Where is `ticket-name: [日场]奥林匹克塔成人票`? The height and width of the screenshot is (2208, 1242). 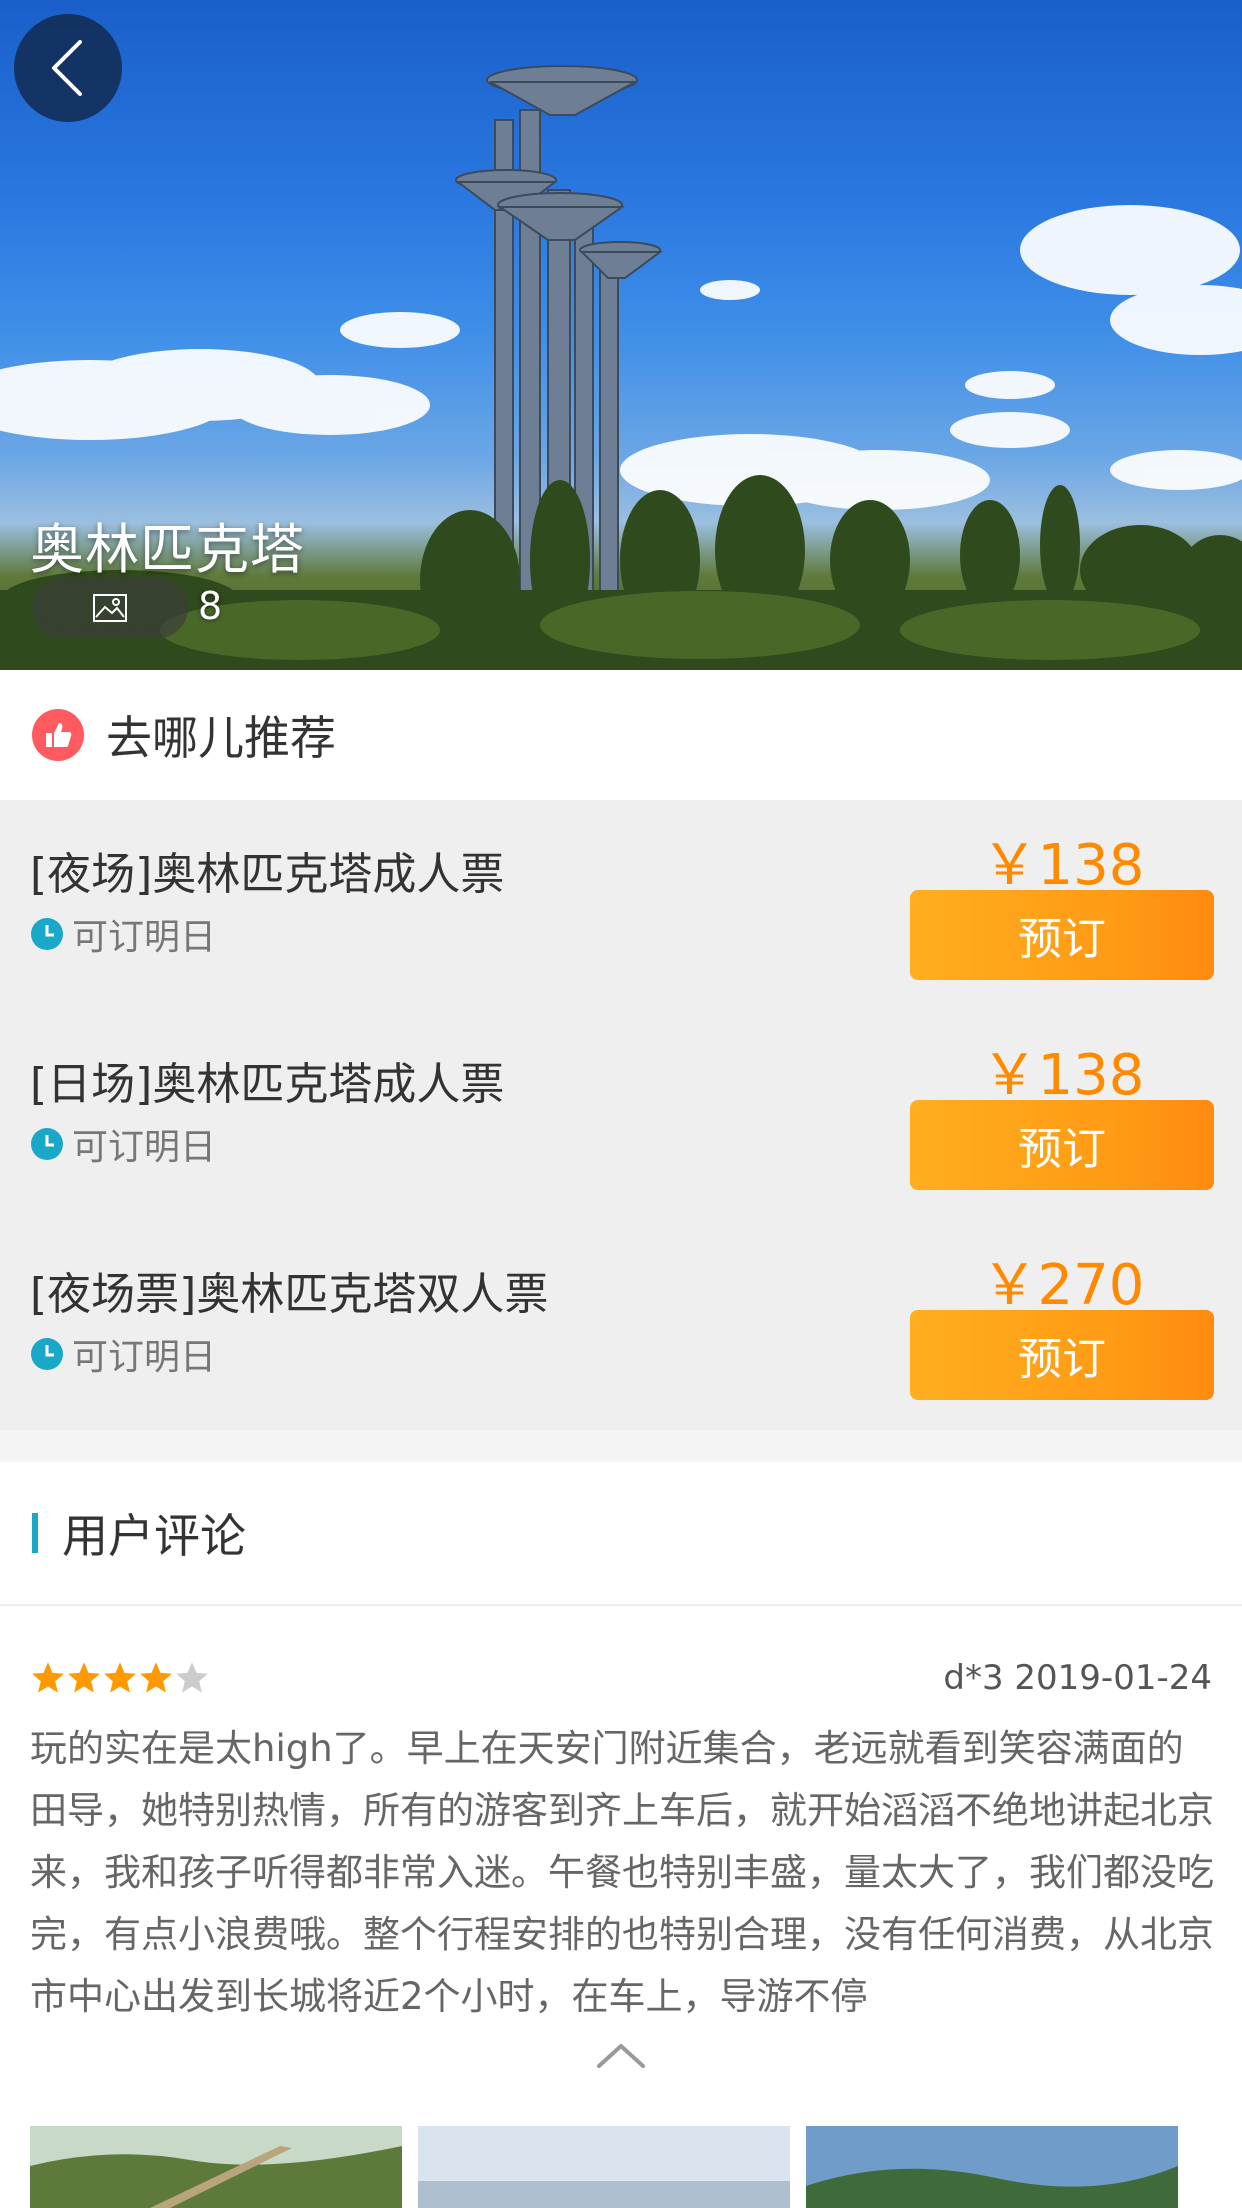 ticket-name: [日场]奥林匹克塔成人票 is located at coordinates (267, 1084).